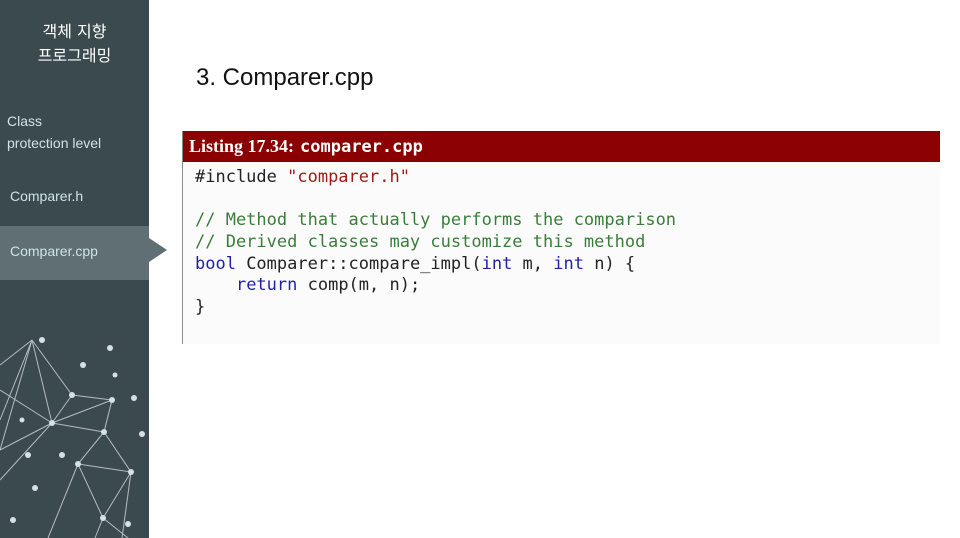  I want to click on slide-title: 3. Comparer.cpp, so click(285, 77).